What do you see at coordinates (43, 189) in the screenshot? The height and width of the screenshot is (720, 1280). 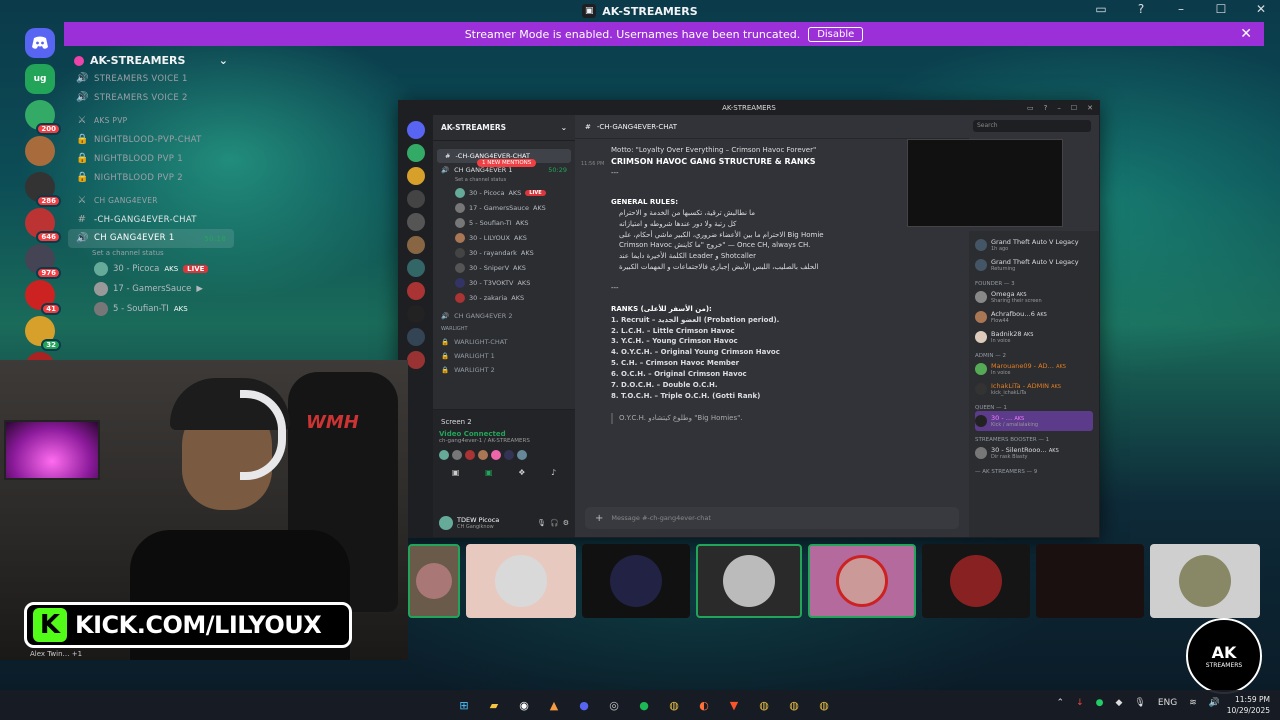 I see `server-icon-3: 286` at bounding box center [43, 189].